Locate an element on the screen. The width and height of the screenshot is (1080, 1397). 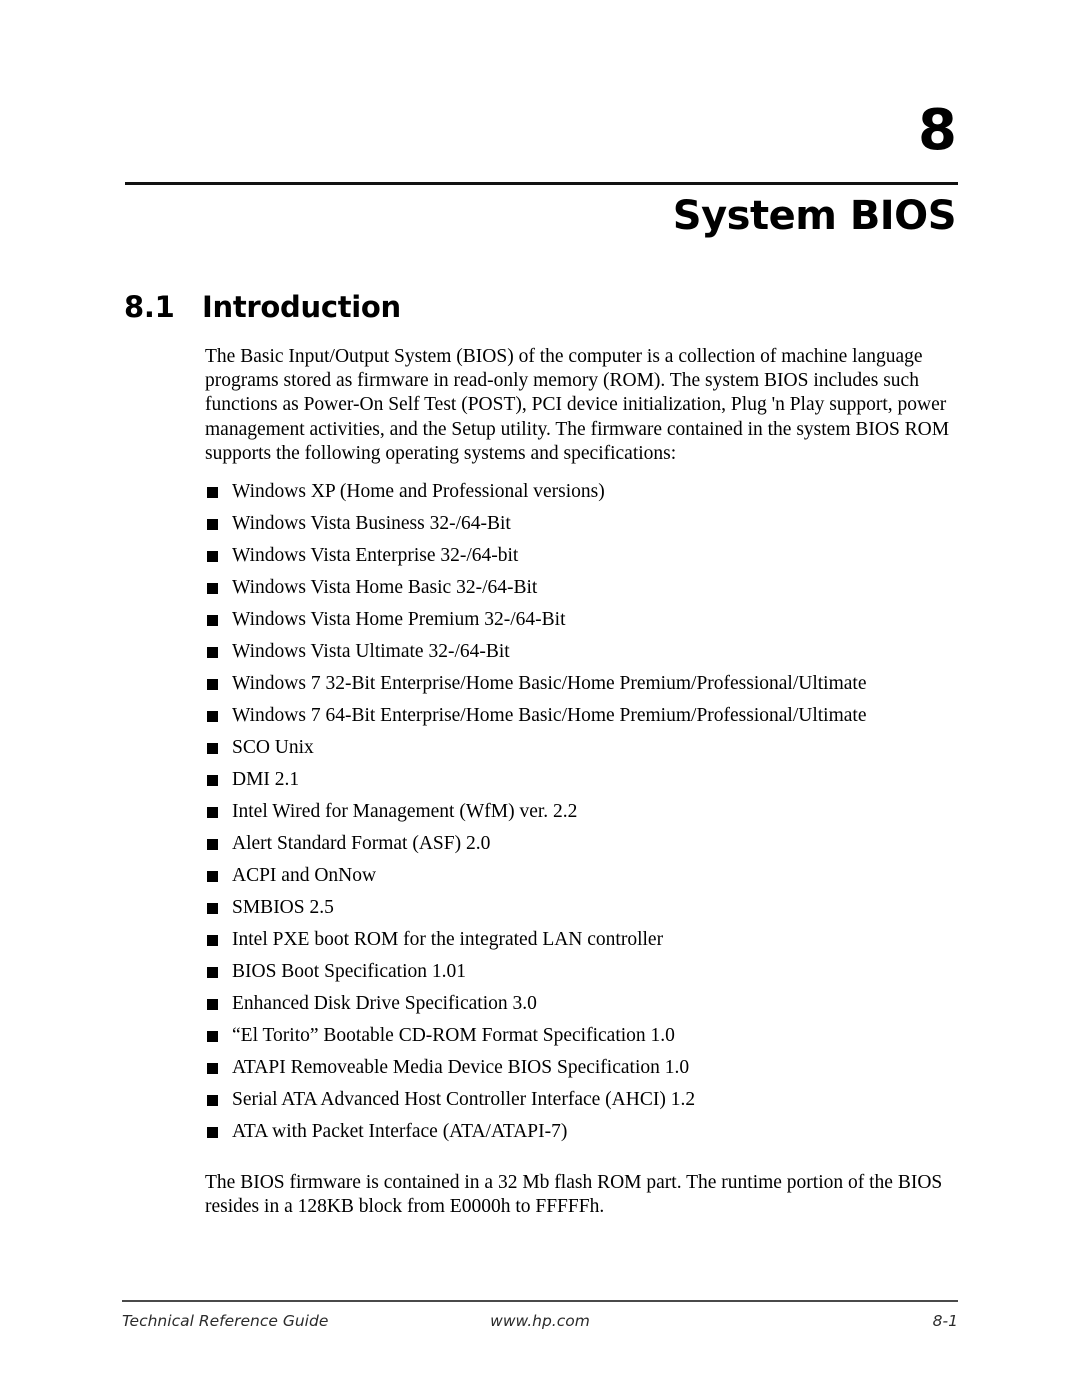
list-item: Alert Standard Format (ASF) 2.0 is located at coordinates (582, 848).